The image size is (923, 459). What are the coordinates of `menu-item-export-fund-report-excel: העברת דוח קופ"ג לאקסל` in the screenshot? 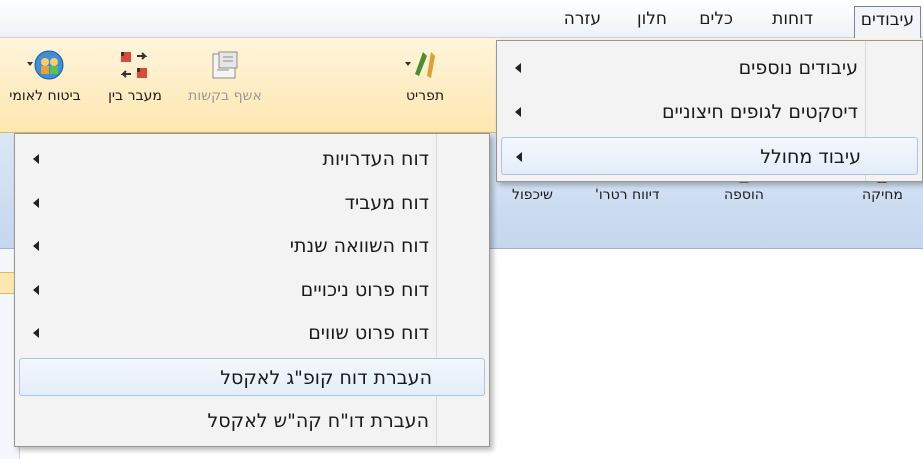 It's located at (252, 377).